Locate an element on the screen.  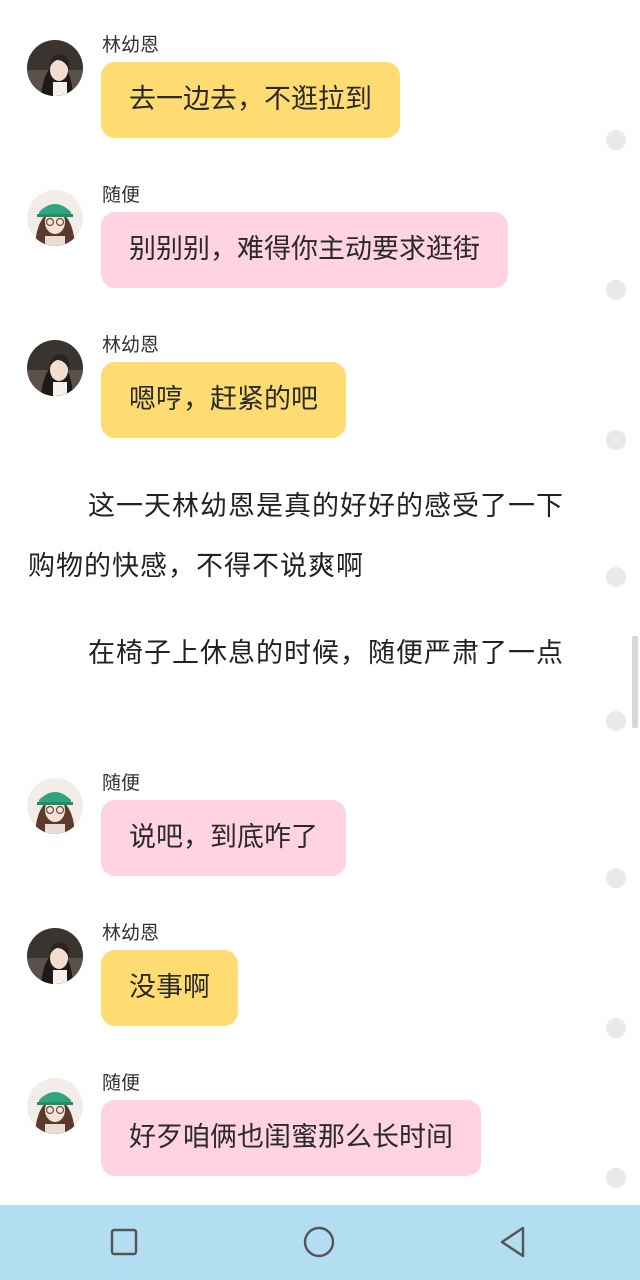
narration-text: 在椅子上休息的时候，随便严肃了一点 is located at coordinates (326, 653).